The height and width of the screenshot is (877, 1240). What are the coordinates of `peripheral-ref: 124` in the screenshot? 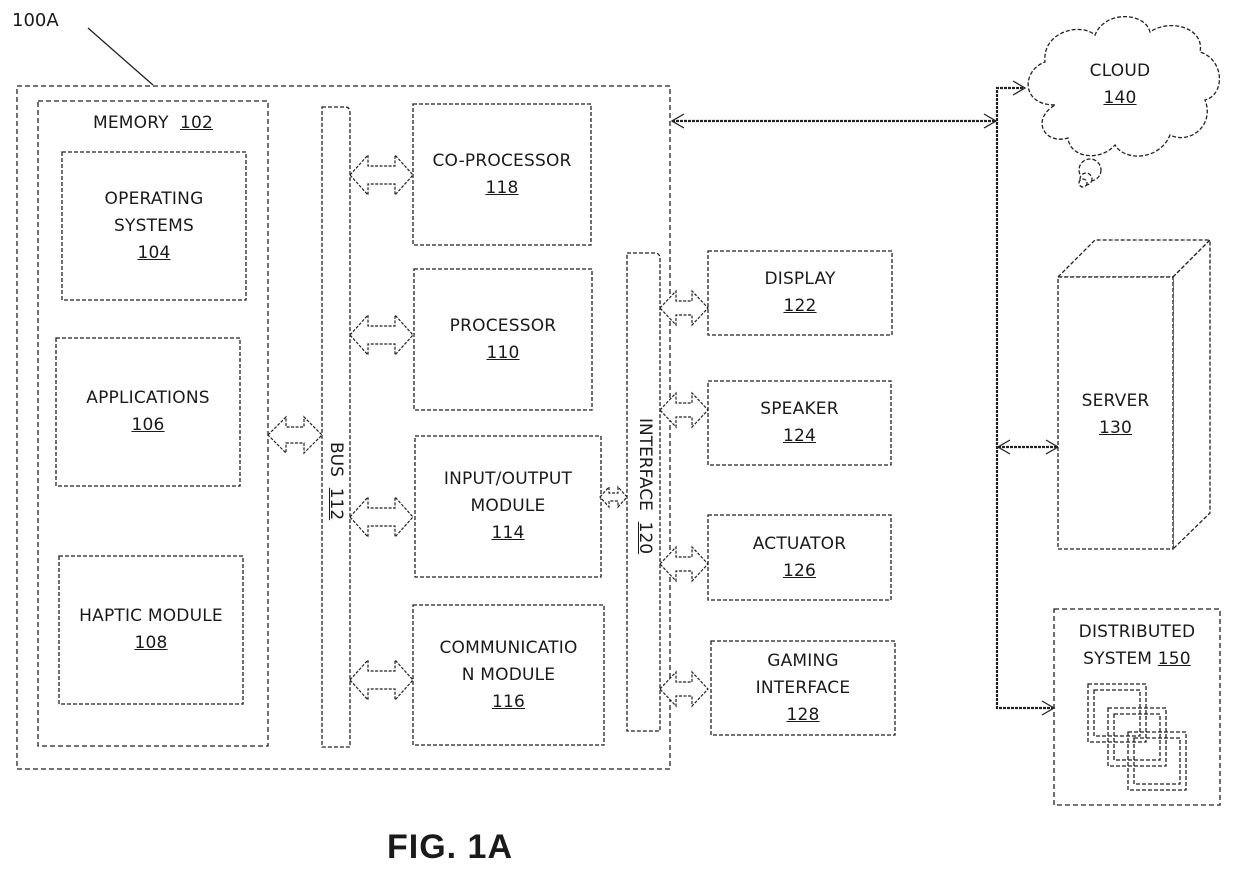 It's located at (799, 436).